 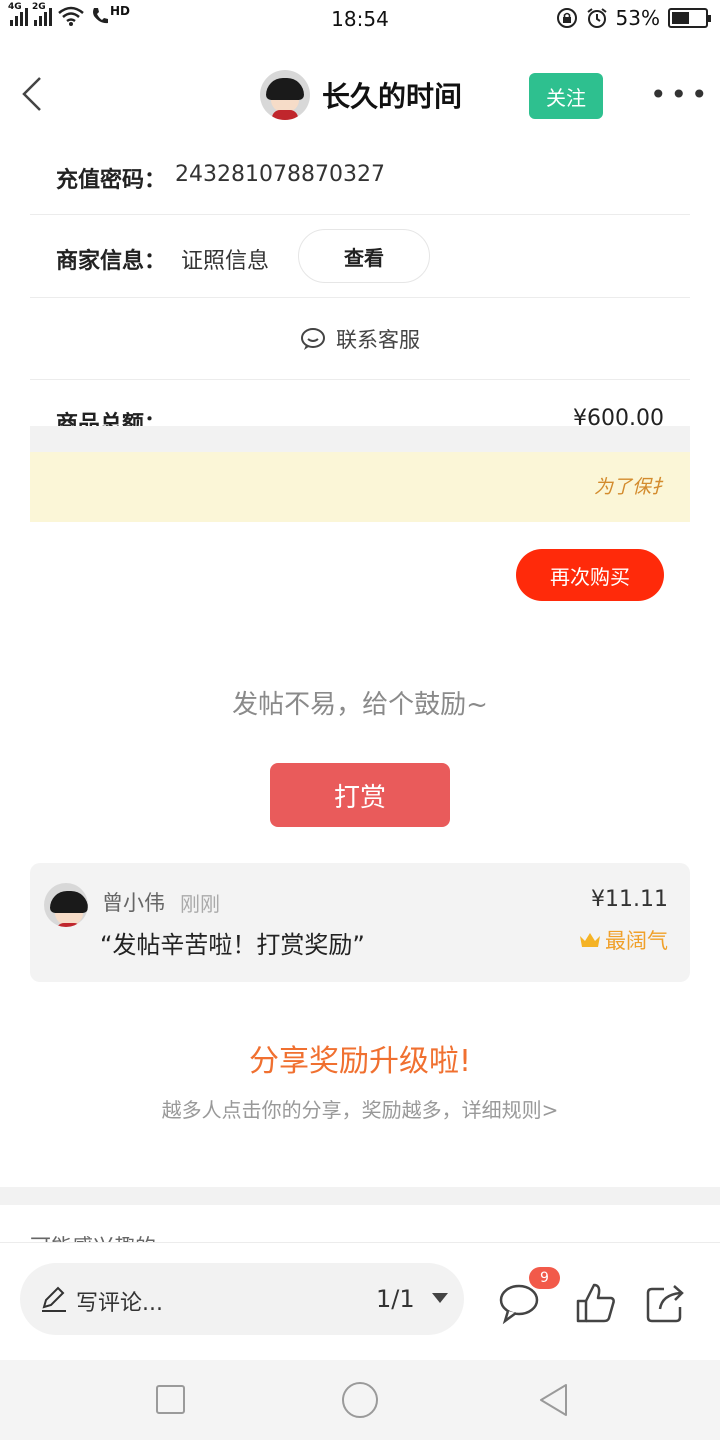 I want to click on total-amount-row: 商品总额： ¥600.00, so click(x=360, y=403).